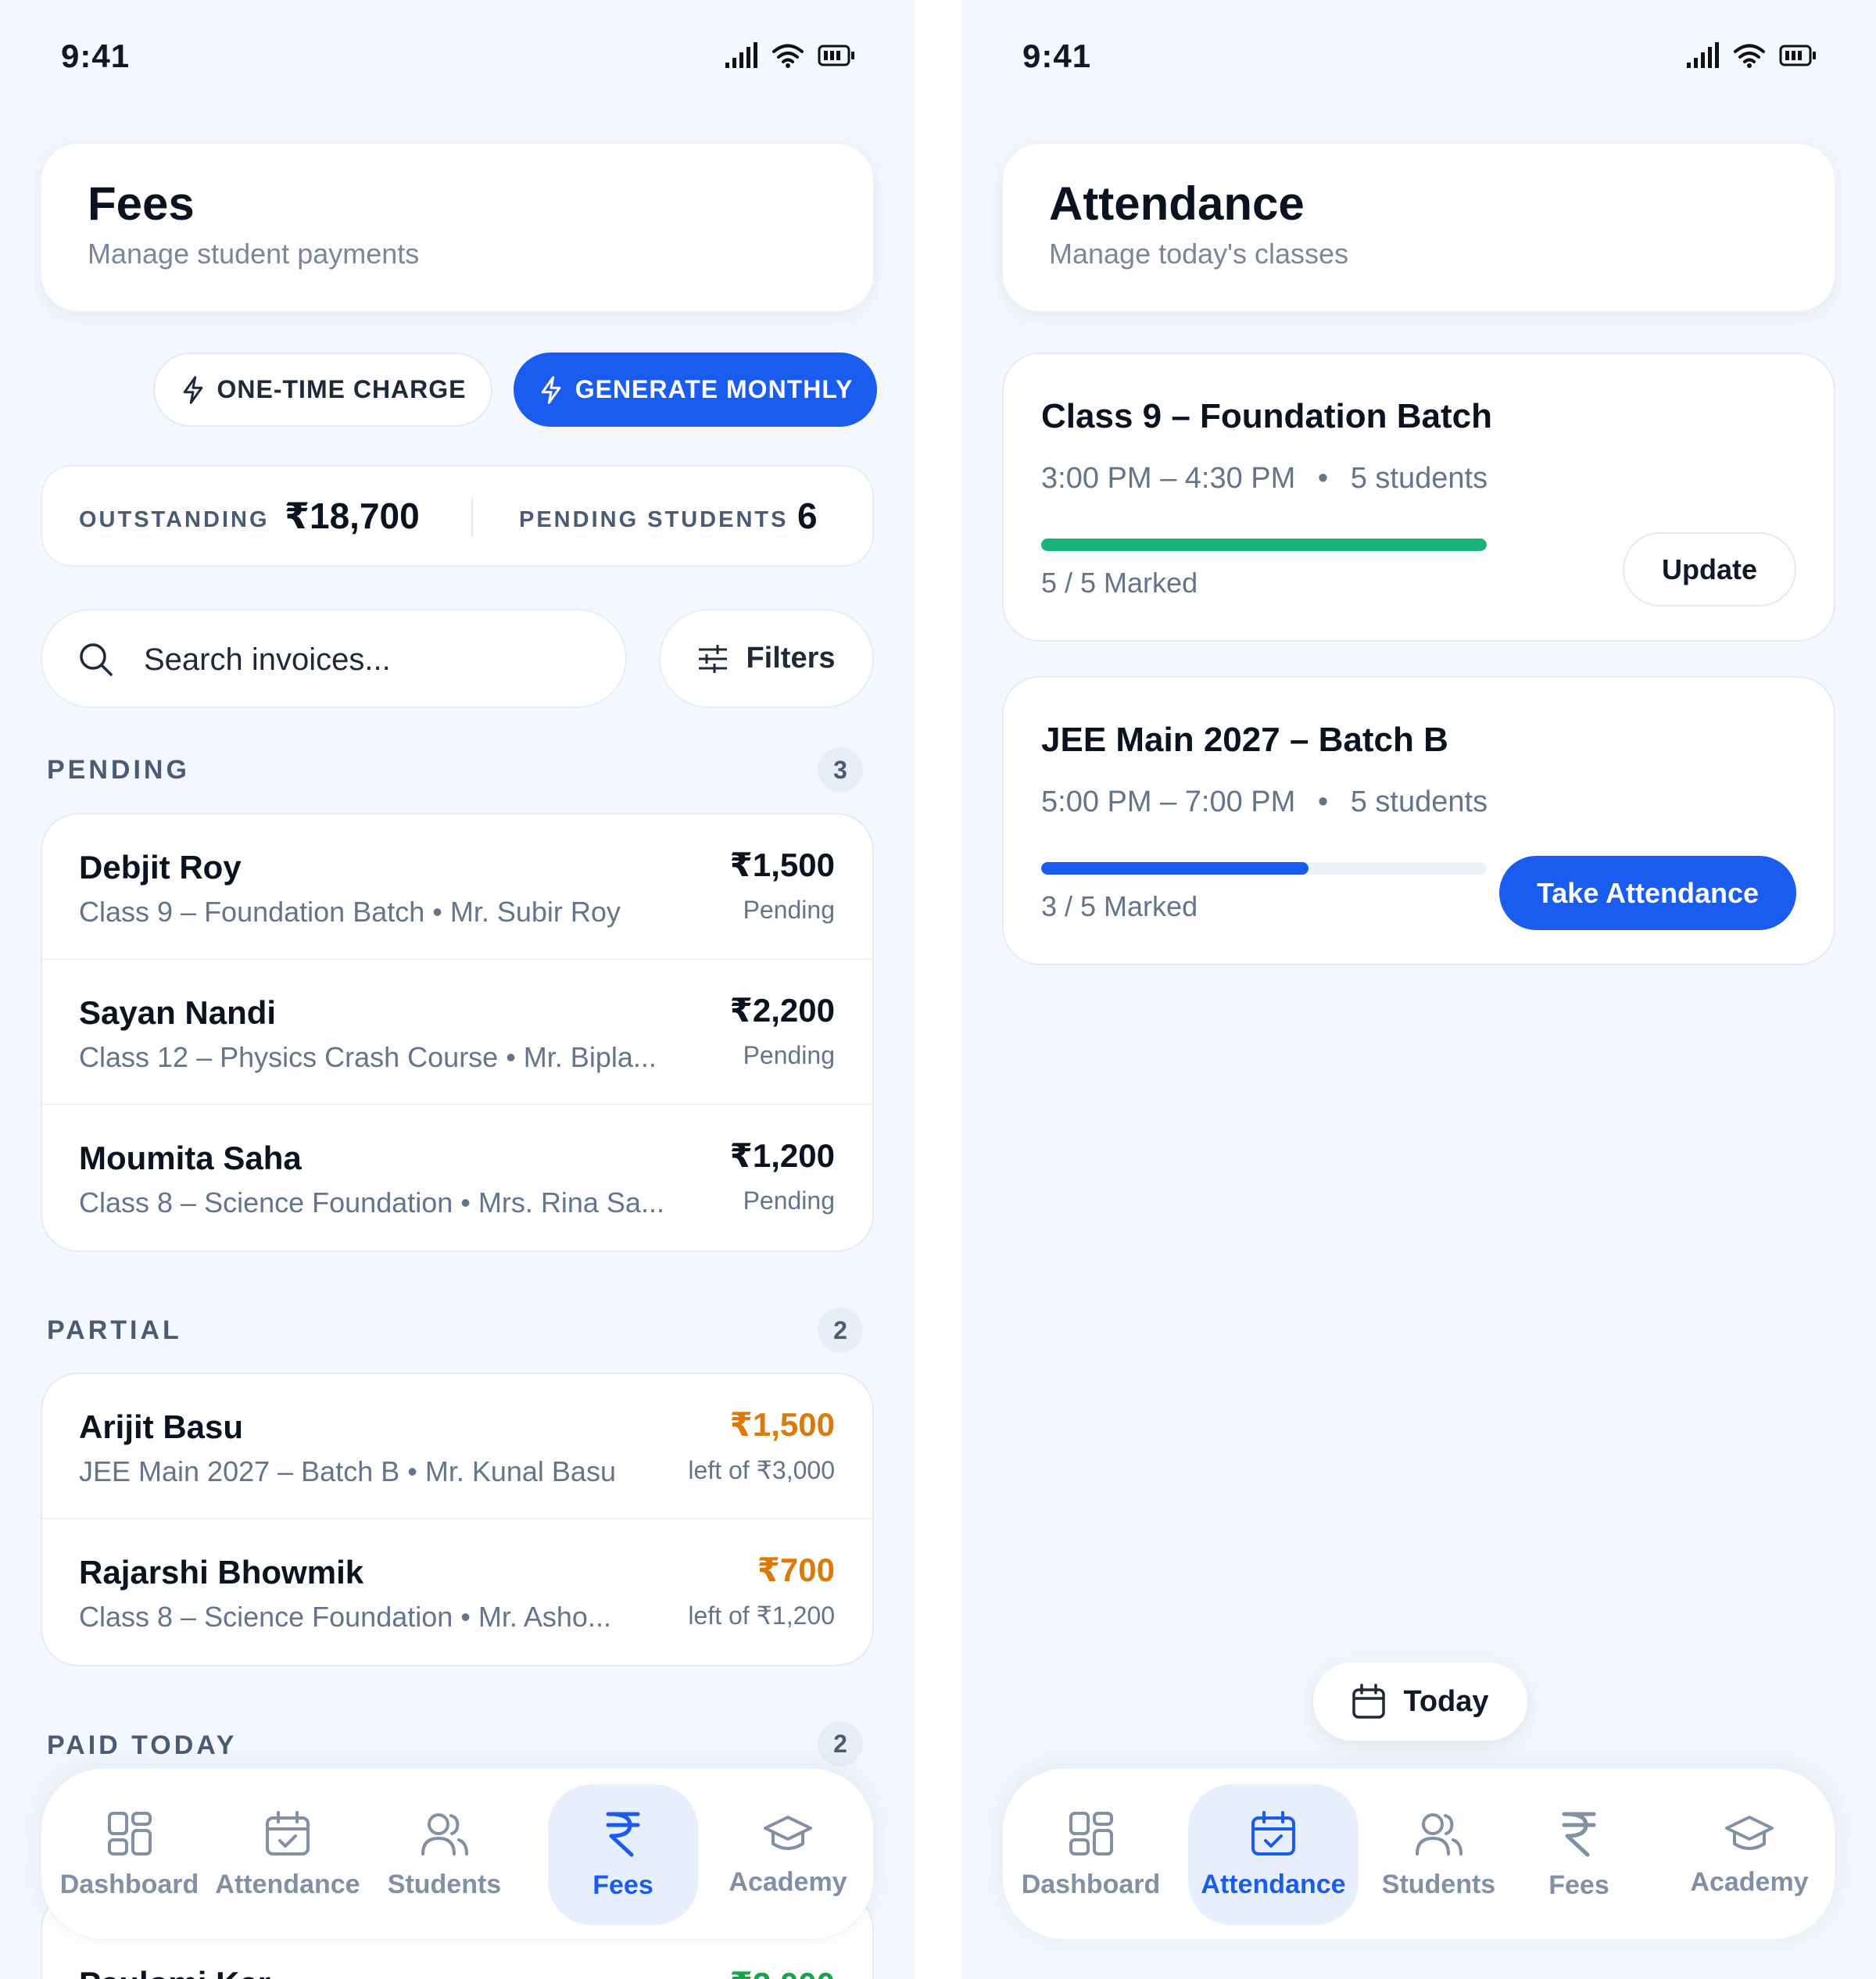 This screenshot has width=1876, height=1979. What do you see at coordinates (1199, 254) in the screenshot?
I see `page-subtitle: Manage today's classes` at bounding box center [1199, 254].